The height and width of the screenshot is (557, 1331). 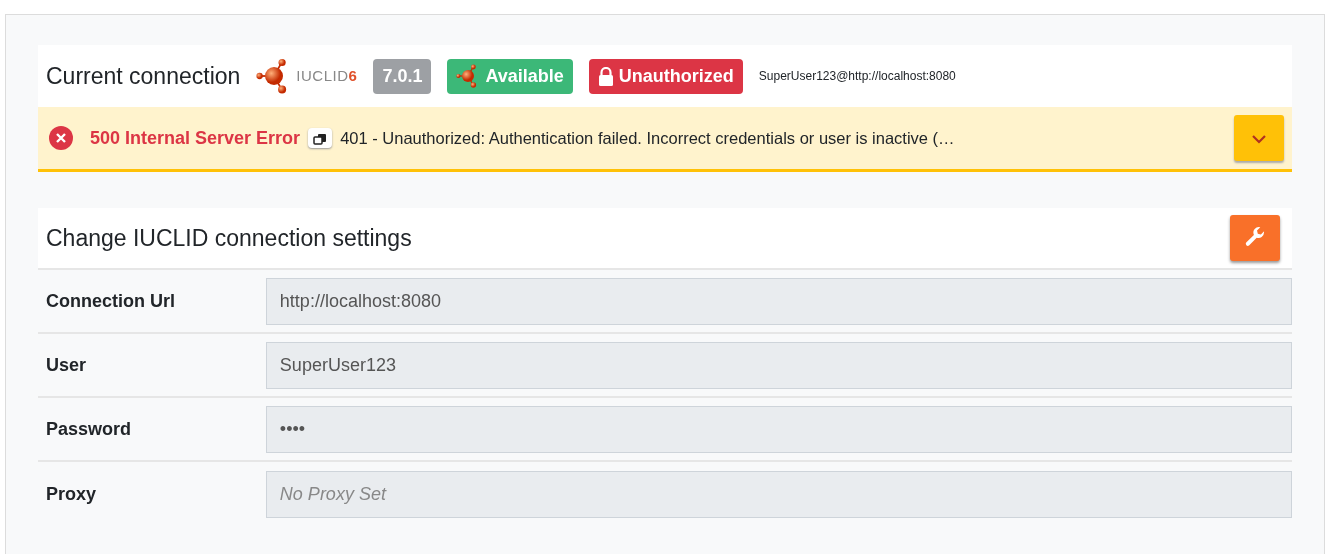 What do you see at coordinates (71, 494) in the screenshot?
I see `field-label: Proxy` at bounding box center [71, 494].